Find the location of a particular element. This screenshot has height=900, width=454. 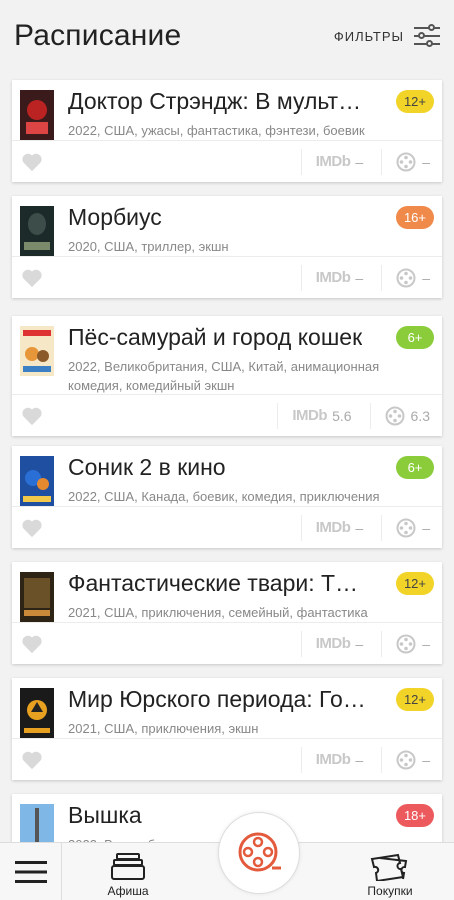

center-film-button is located at coordinates (259, 853).